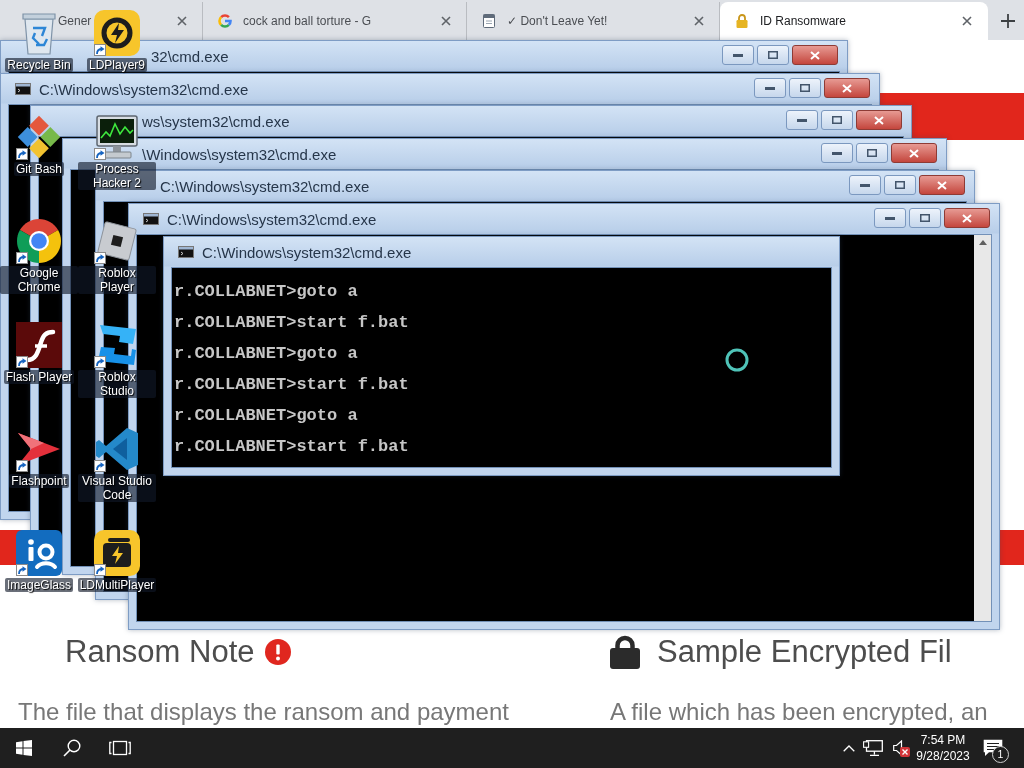 This screenshot has height=768, width=1024. Describe the element at coordinates (117, 553) in the screenshot. I see `bolt-tile-icon` at that location.